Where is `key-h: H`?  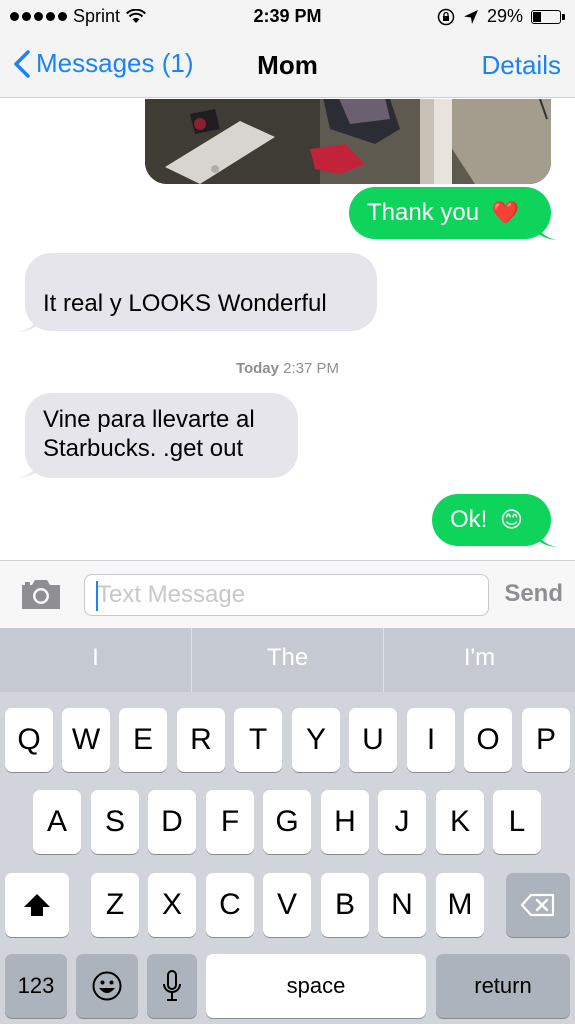 key-h: H is located at coordinates (345, 822).